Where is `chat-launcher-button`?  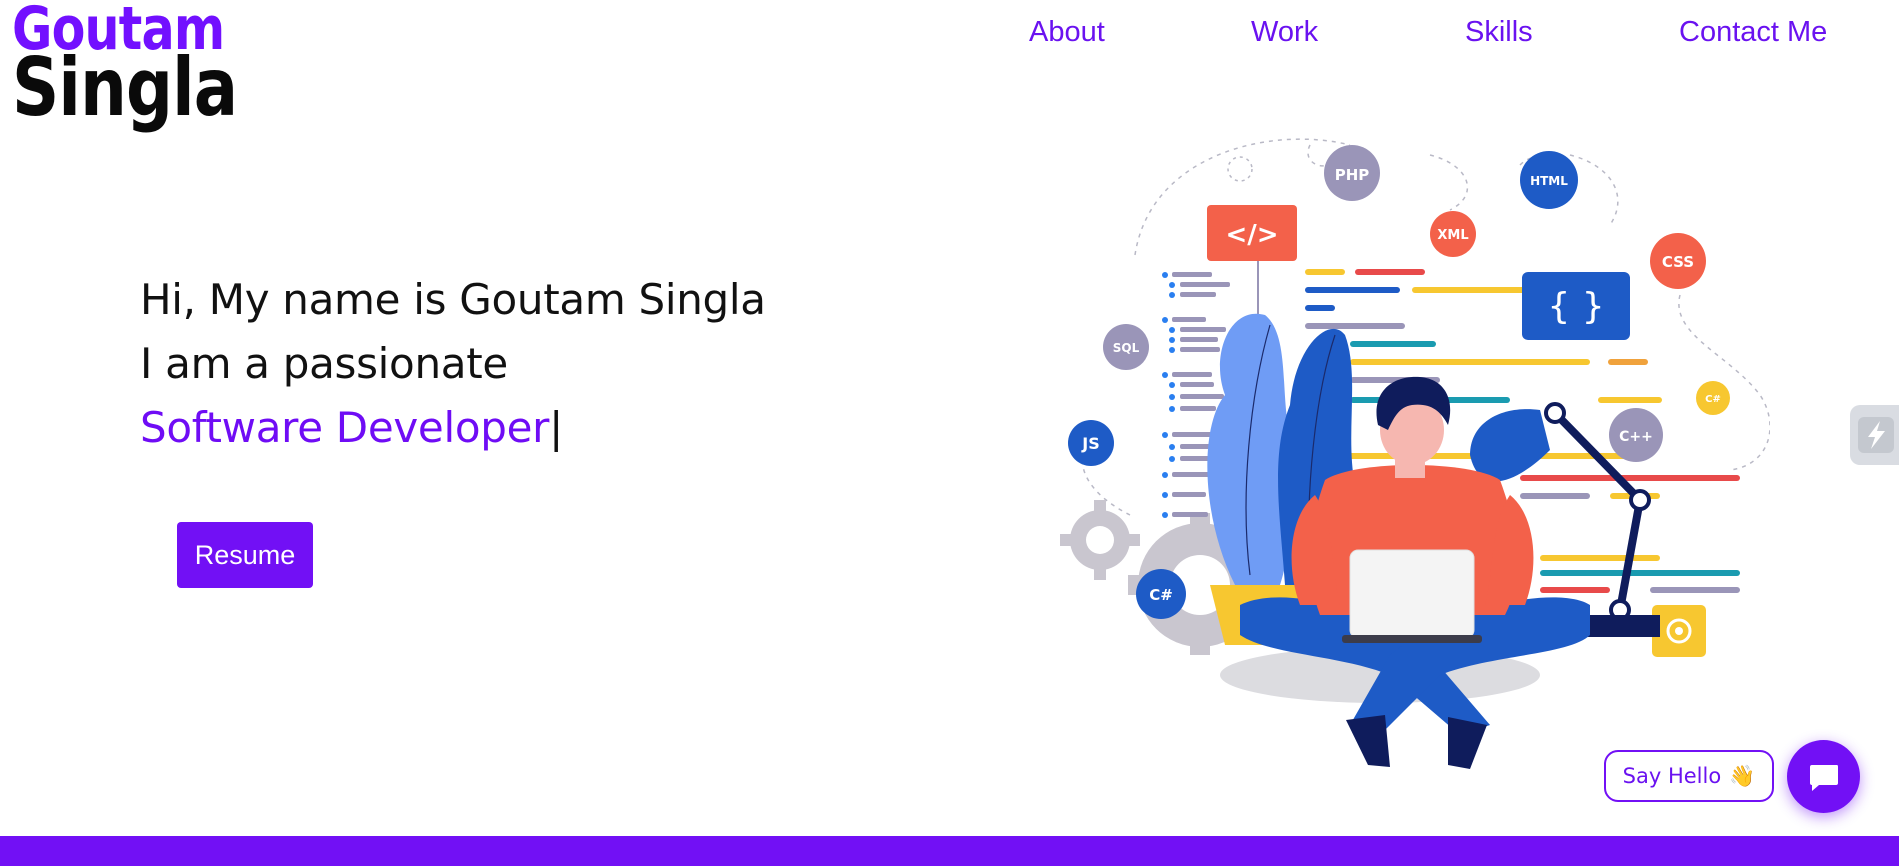
chat-launcher-button is located at coordinates (1823, 776).